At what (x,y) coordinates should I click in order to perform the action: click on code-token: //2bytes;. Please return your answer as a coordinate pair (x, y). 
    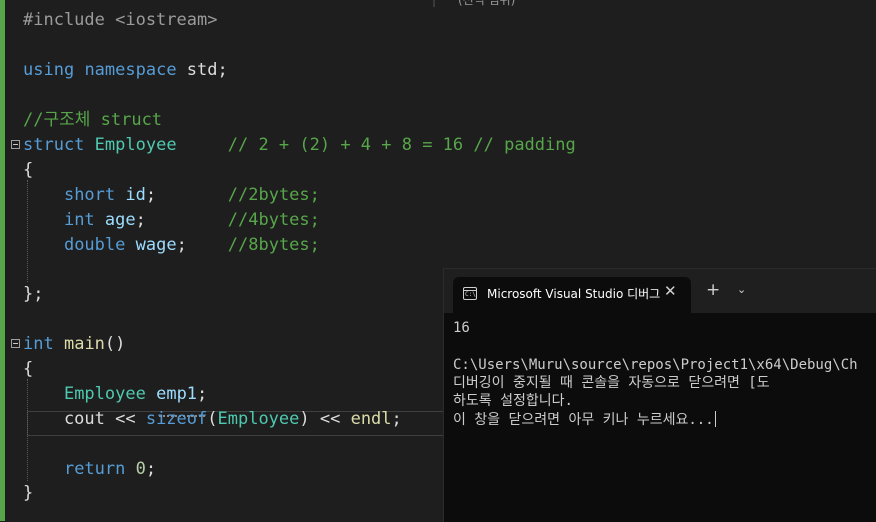
    Looking at the image, I should click on (273, 195).